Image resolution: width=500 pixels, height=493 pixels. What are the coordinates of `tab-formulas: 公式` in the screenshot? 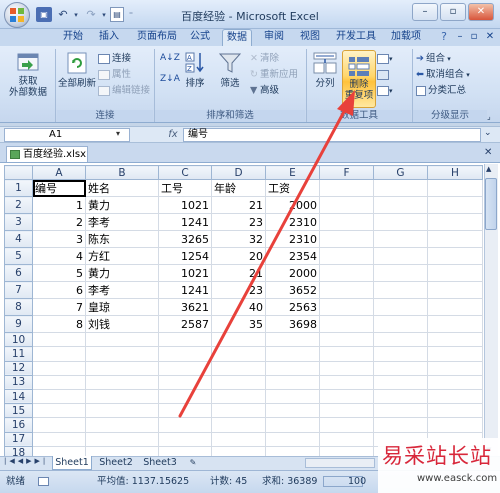 It's located at (200, 37).